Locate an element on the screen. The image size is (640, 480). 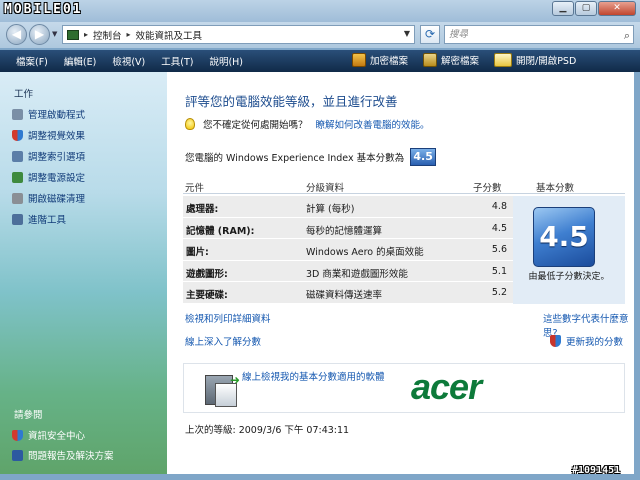
maximize-button: ▢ is located at coordinates (586, 8).